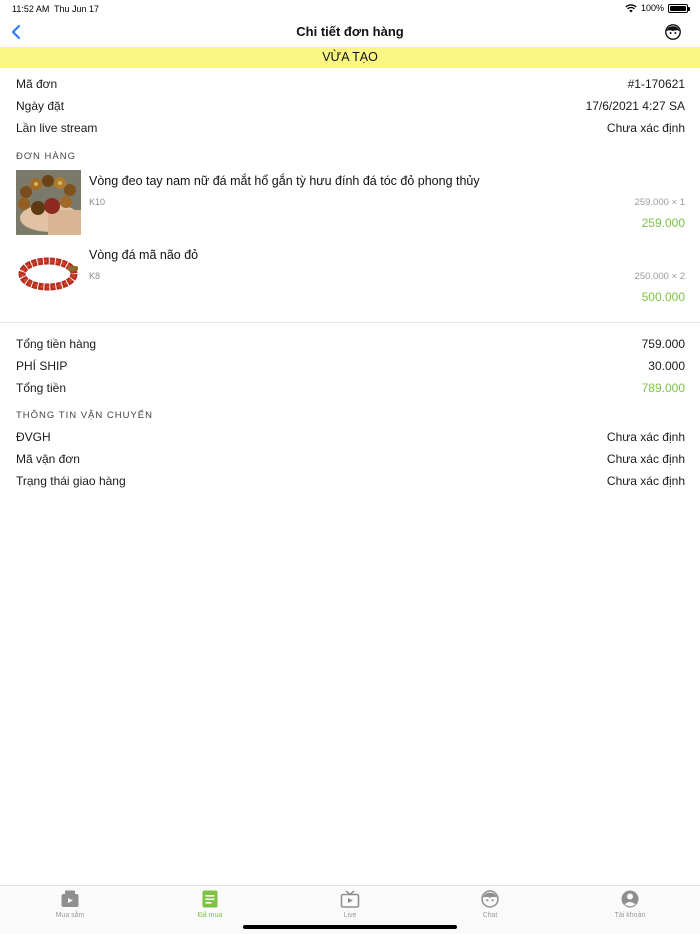 This screenshot has height=934, width=700. Describe the element at coordinates (663, 223) in the screenshot. I see `product-line-total: 259.000` at that location.